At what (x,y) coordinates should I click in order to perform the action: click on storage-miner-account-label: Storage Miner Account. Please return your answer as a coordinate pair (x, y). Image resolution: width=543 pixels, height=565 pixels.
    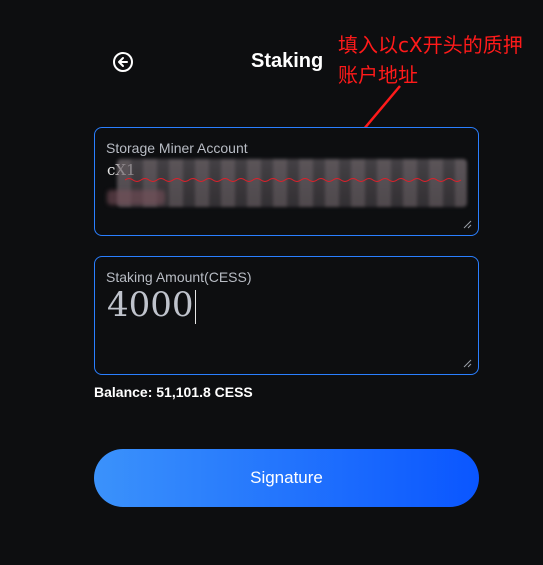
    Looking at the image, I should click on (177, 148).